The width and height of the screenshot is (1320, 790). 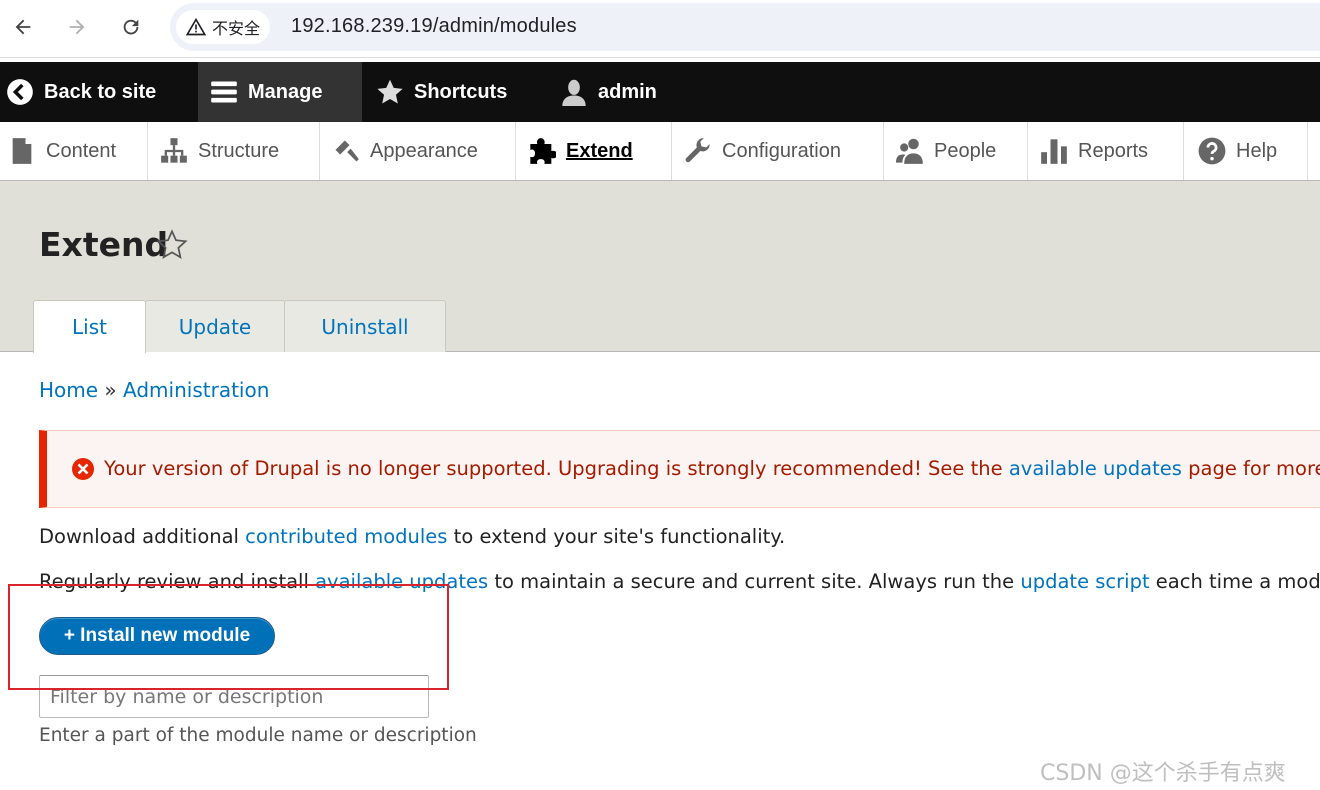 What do you see at coordinates (543, 151) in the screenshot?
I see `puzzle-icon` at bounding box center [543, 151].